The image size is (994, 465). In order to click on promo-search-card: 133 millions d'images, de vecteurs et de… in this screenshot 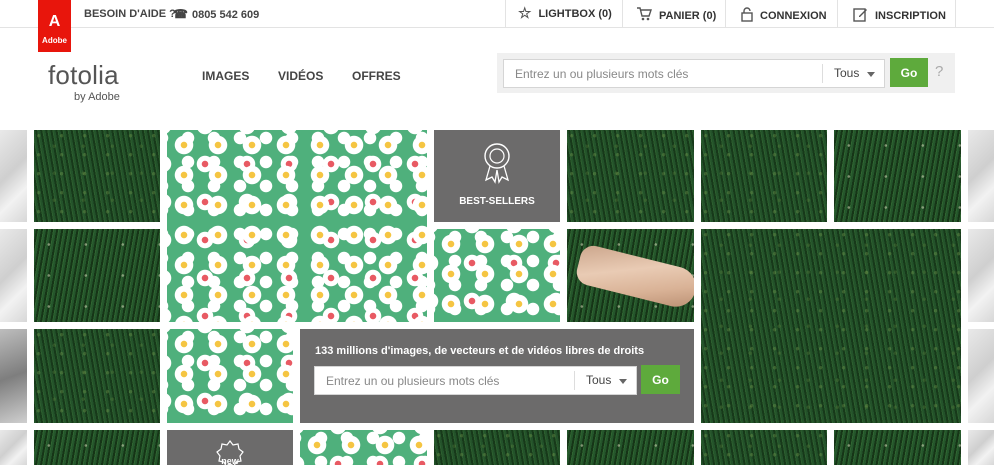, I will do `click(497, 376)`.